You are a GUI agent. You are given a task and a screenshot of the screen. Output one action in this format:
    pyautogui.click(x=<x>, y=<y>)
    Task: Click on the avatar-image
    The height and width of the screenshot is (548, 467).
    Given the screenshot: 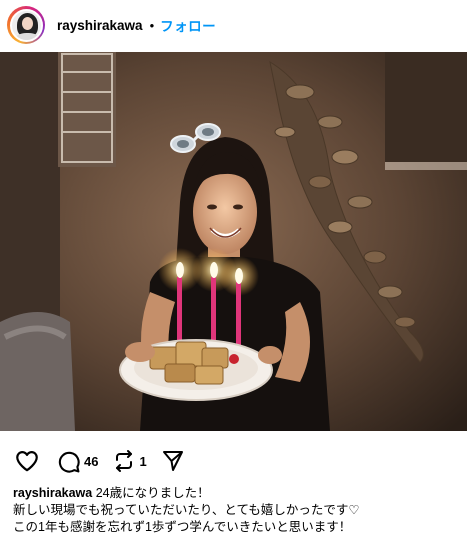 What is the action you would take?
    pyautogui.click(x=26, y=25)
    